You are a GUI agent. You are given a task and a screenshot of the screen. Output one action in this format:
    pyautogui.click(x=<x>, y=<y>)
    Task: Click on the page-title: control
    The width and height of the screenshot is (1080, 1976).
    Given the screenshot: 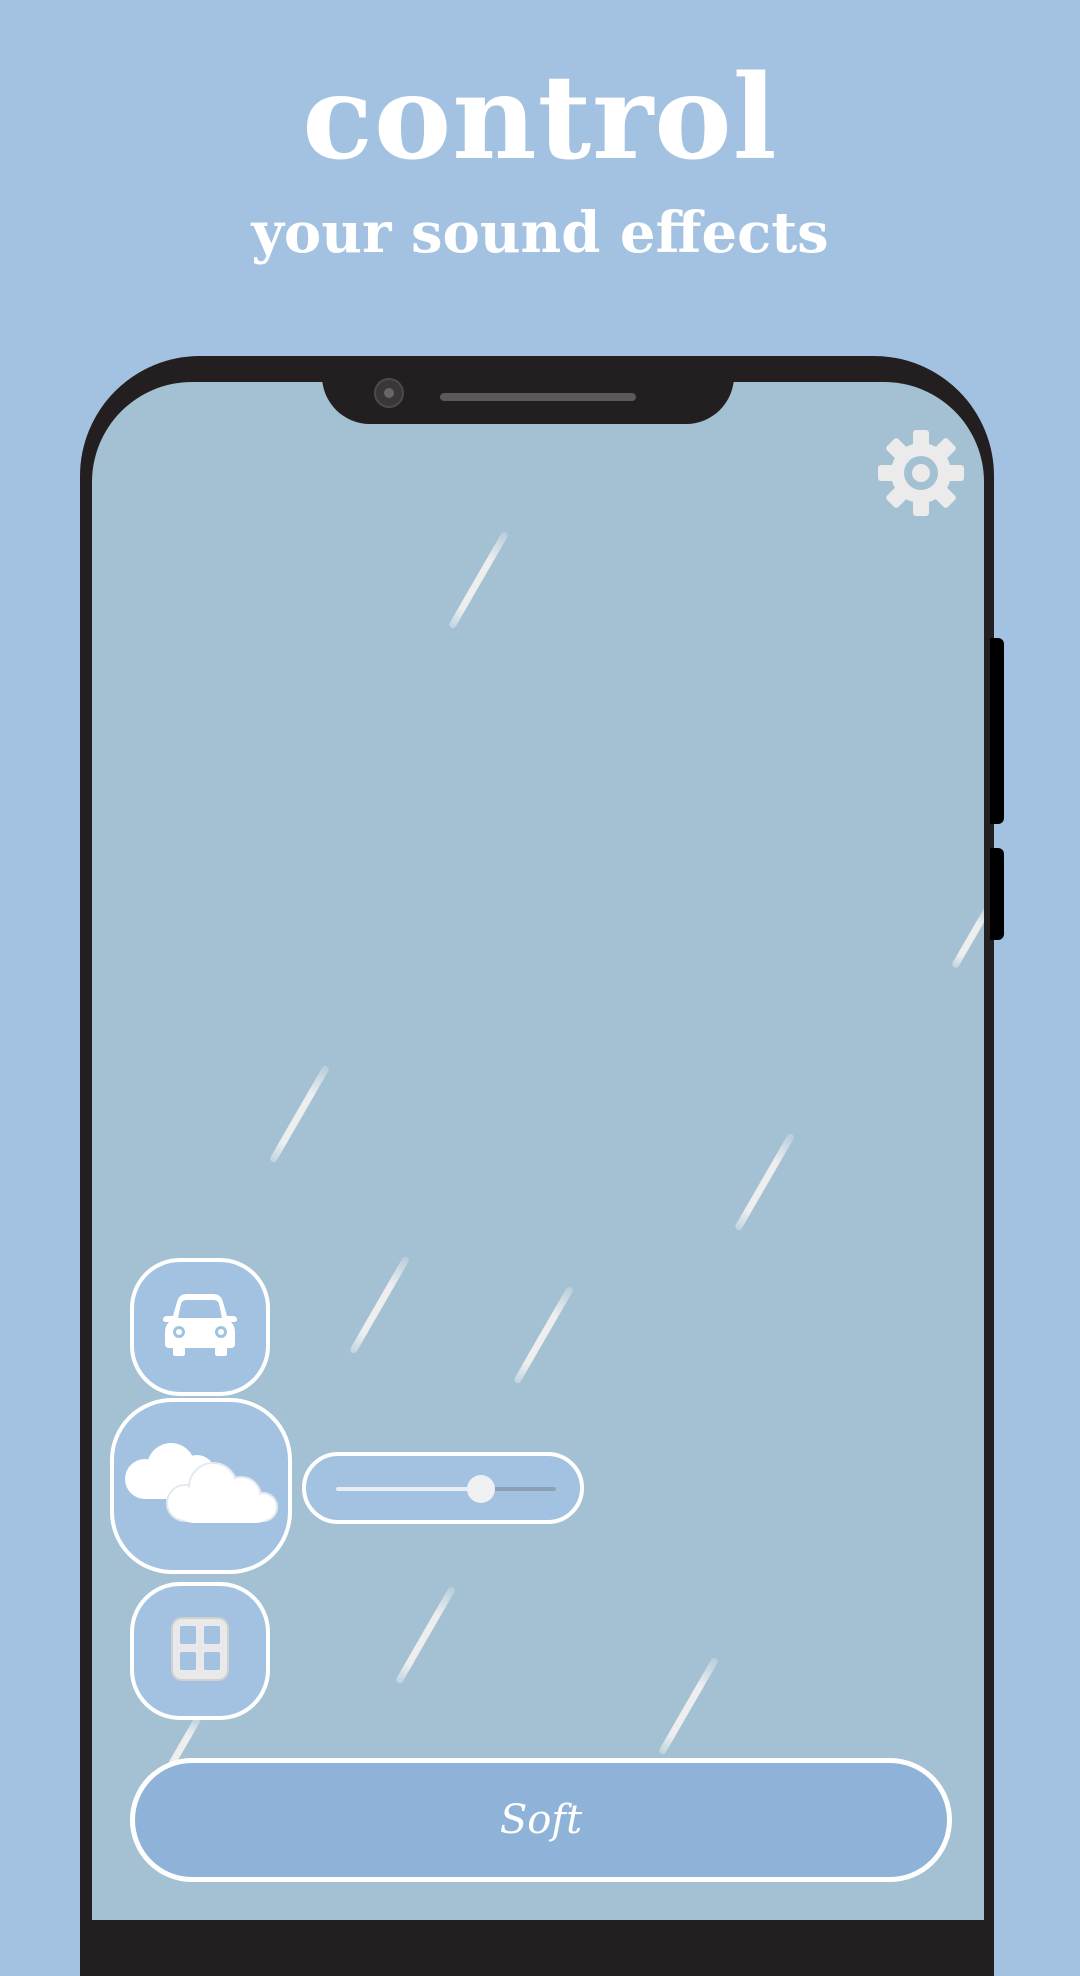 What is the action you would take?
    pyautogui.click(x=540, y=118)
    